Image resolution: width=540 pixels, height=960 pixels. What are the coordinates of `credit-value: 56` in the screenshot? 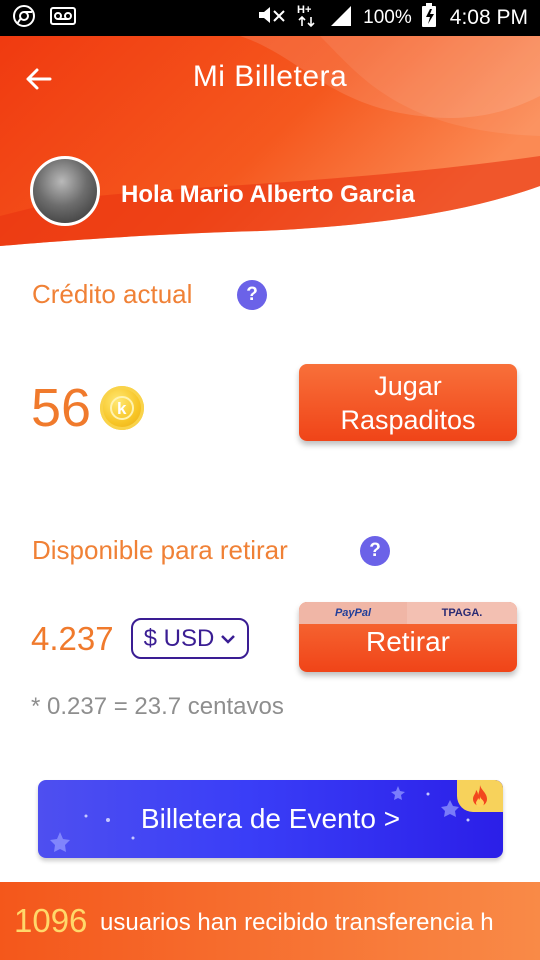 It's located at (61, 408).